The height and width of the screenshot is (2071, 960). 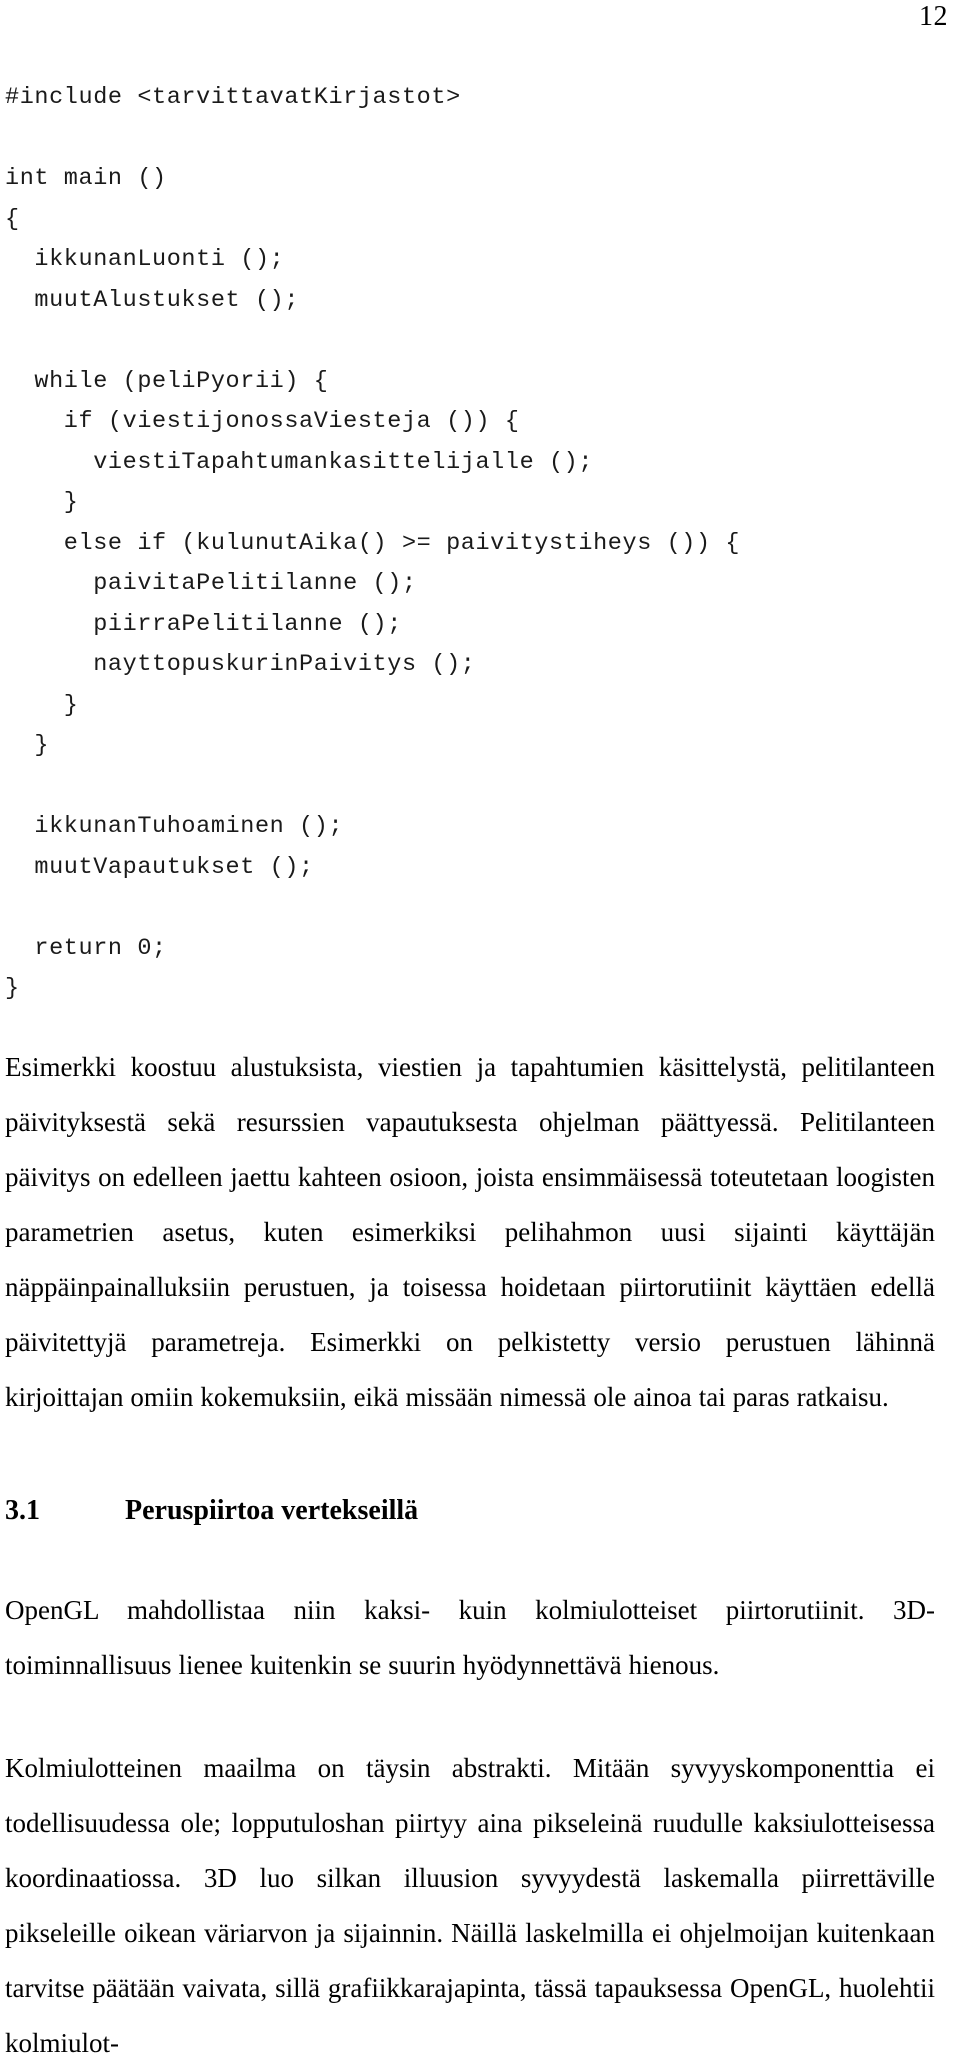 I want to click on page-number: 12, so click(x=933, y=16).